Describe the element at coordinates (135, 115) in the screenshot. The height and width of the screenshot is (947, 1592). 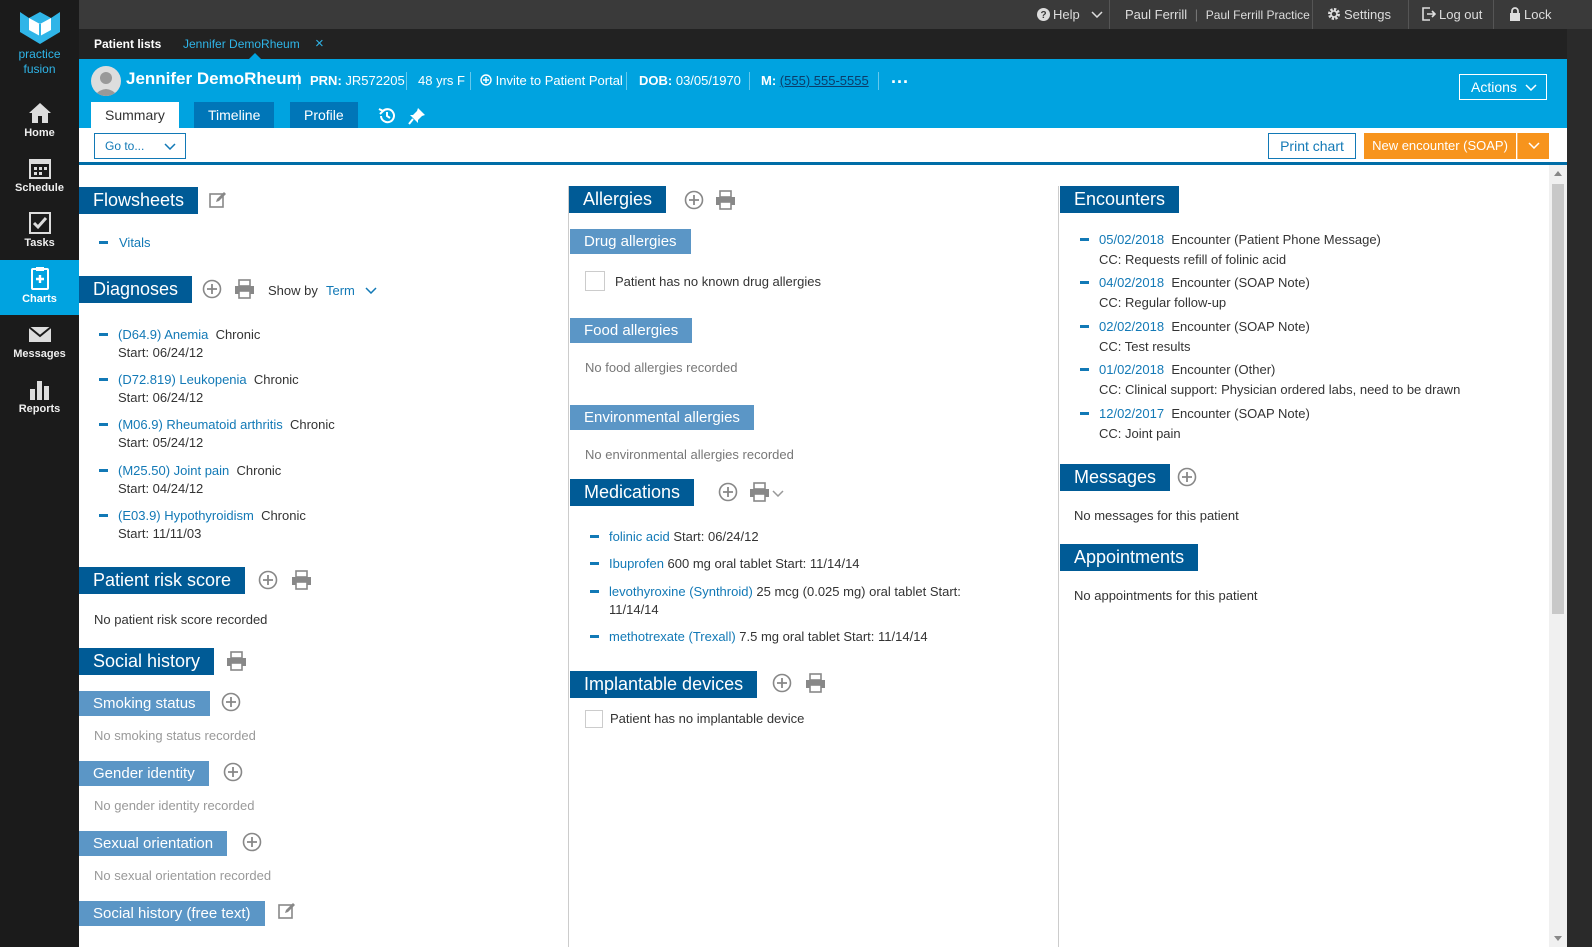
I see `tab-summary: Summary` at that location.